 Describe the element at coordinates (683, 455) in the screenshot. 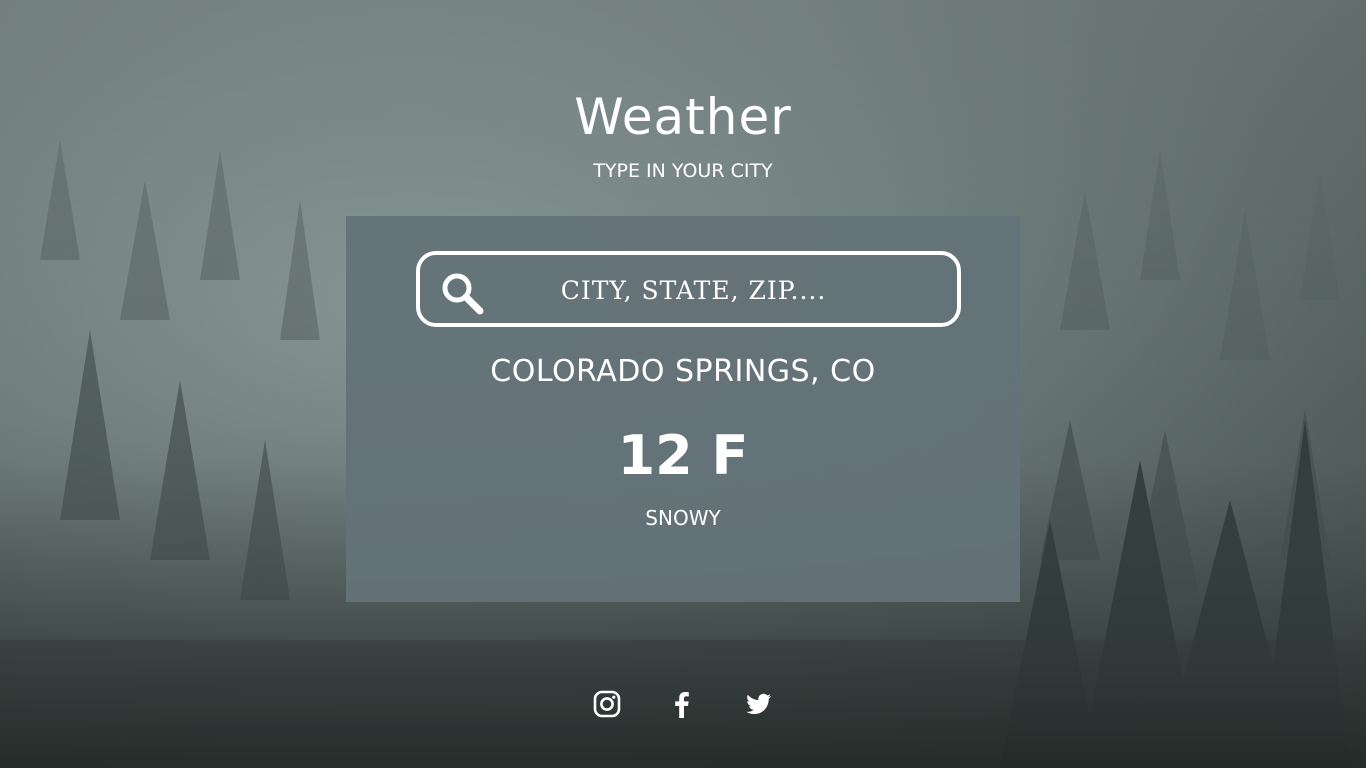

I see `temperature-value: 12 F` at that location.